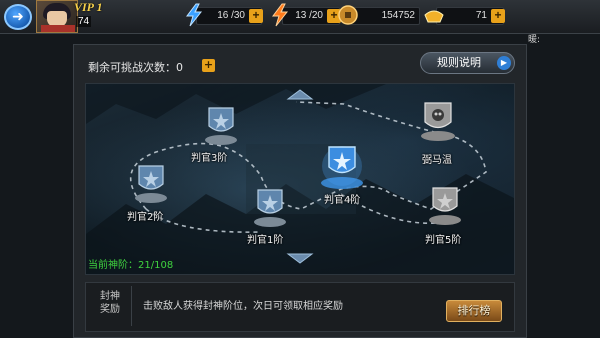 Image resolution: width=600 pixels, height=338 pixels. I want to click on node-label-judge-3: 判官3阶, so click(209, 158).